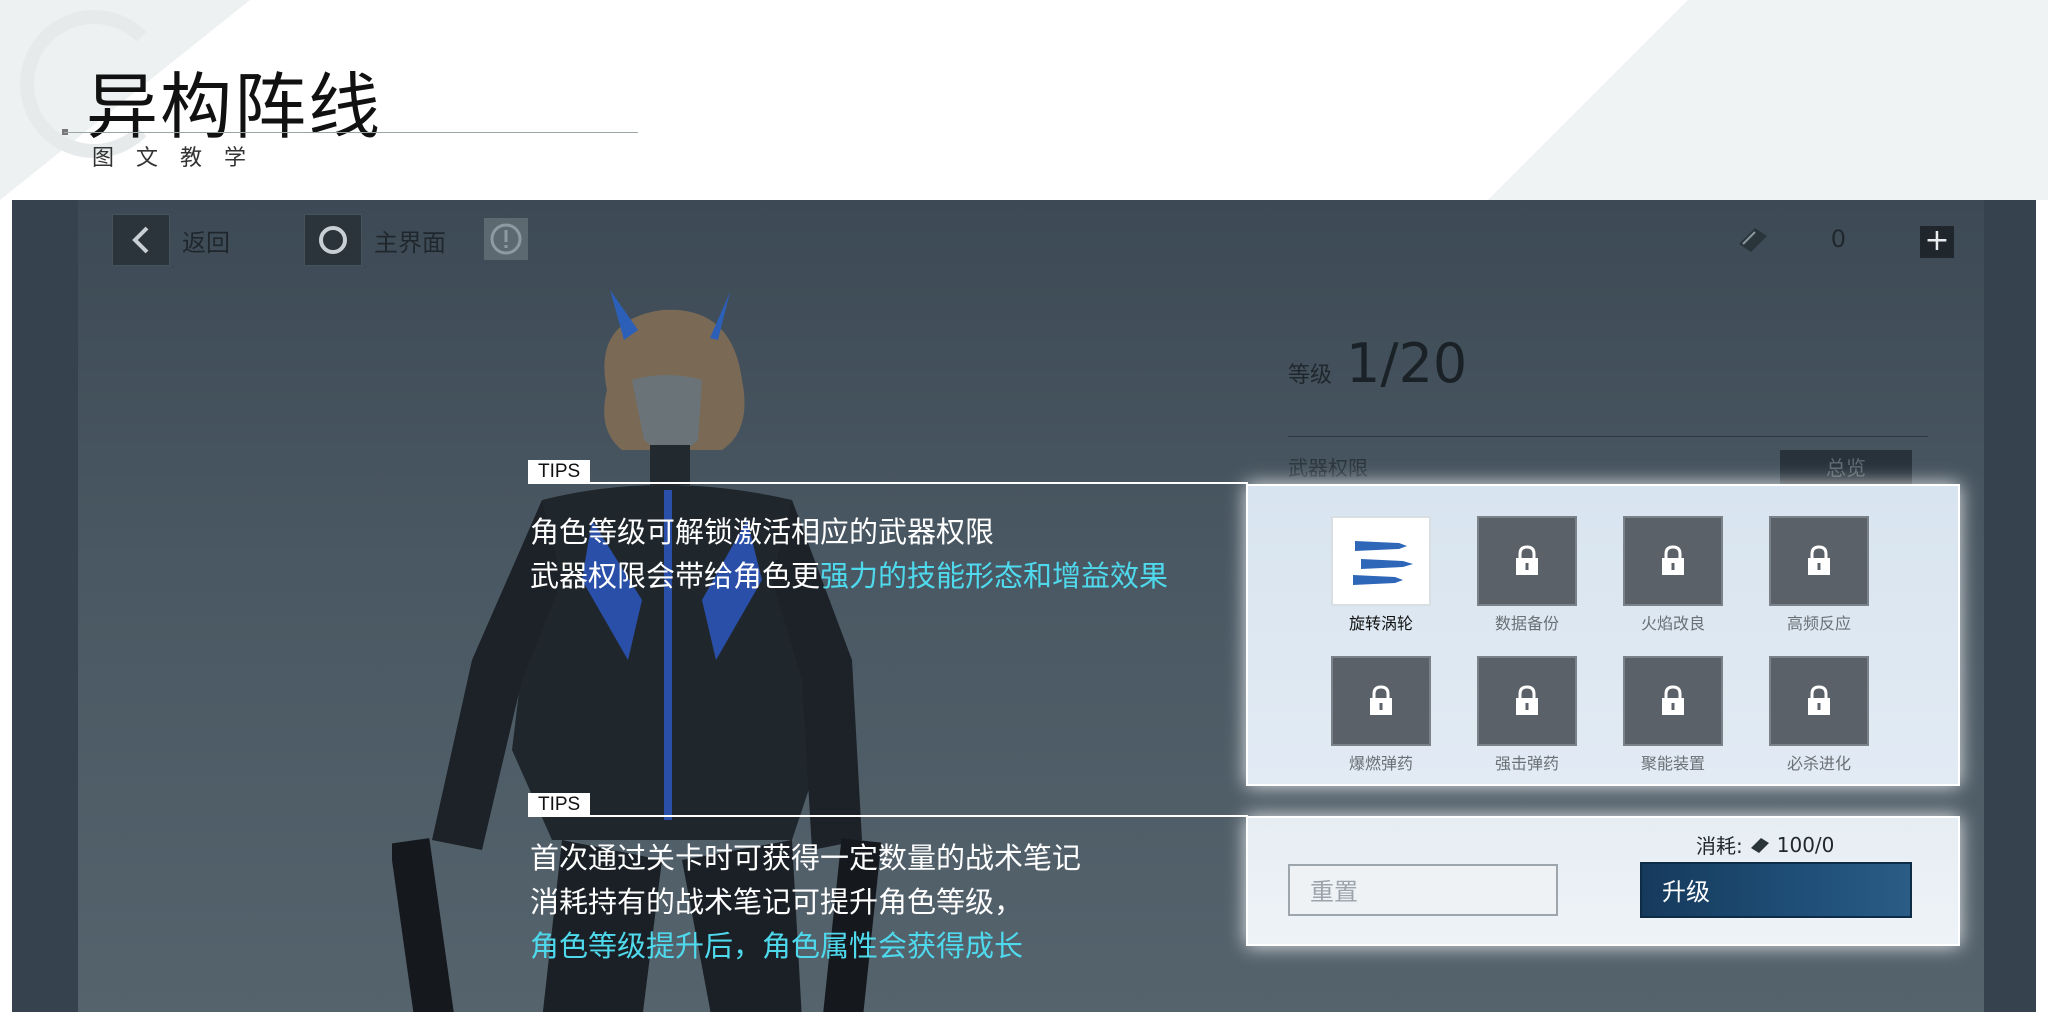  Describe the element at coordinates (1818, 623) in the screenshot. I see `permission-name: 高频反应` at that location.